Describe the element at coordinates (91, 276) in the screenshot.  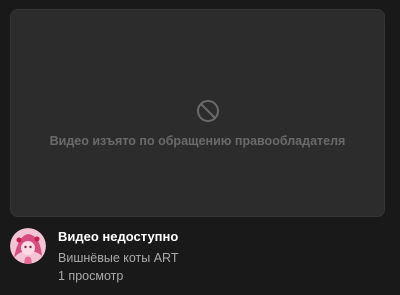
I see `view-count: 1 просмотр` at that location.